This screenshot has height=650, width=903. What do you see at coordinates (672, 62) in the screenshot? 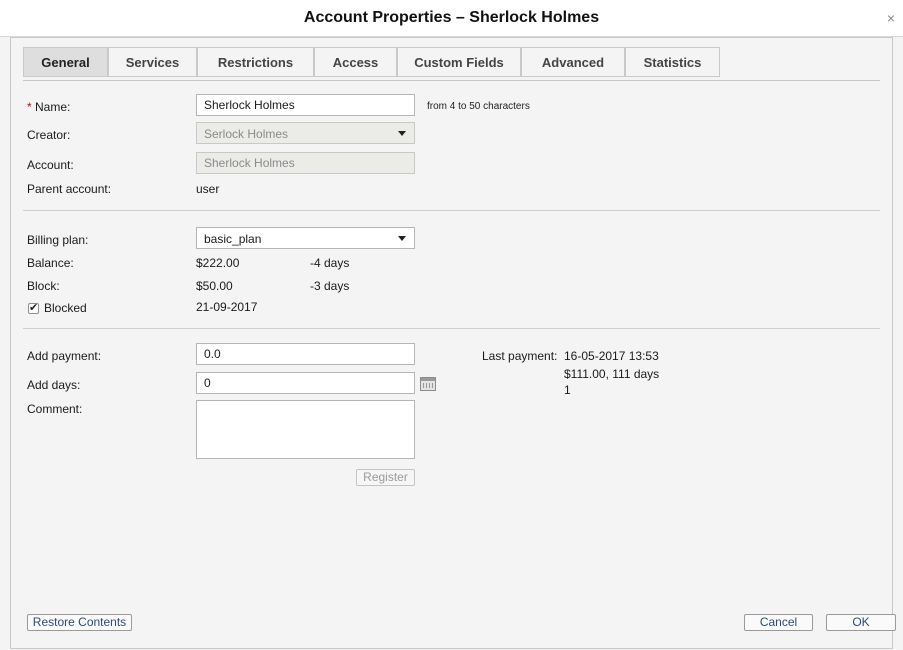
I see `tab-statistics: Statistics` at bounding box center [672, 62].